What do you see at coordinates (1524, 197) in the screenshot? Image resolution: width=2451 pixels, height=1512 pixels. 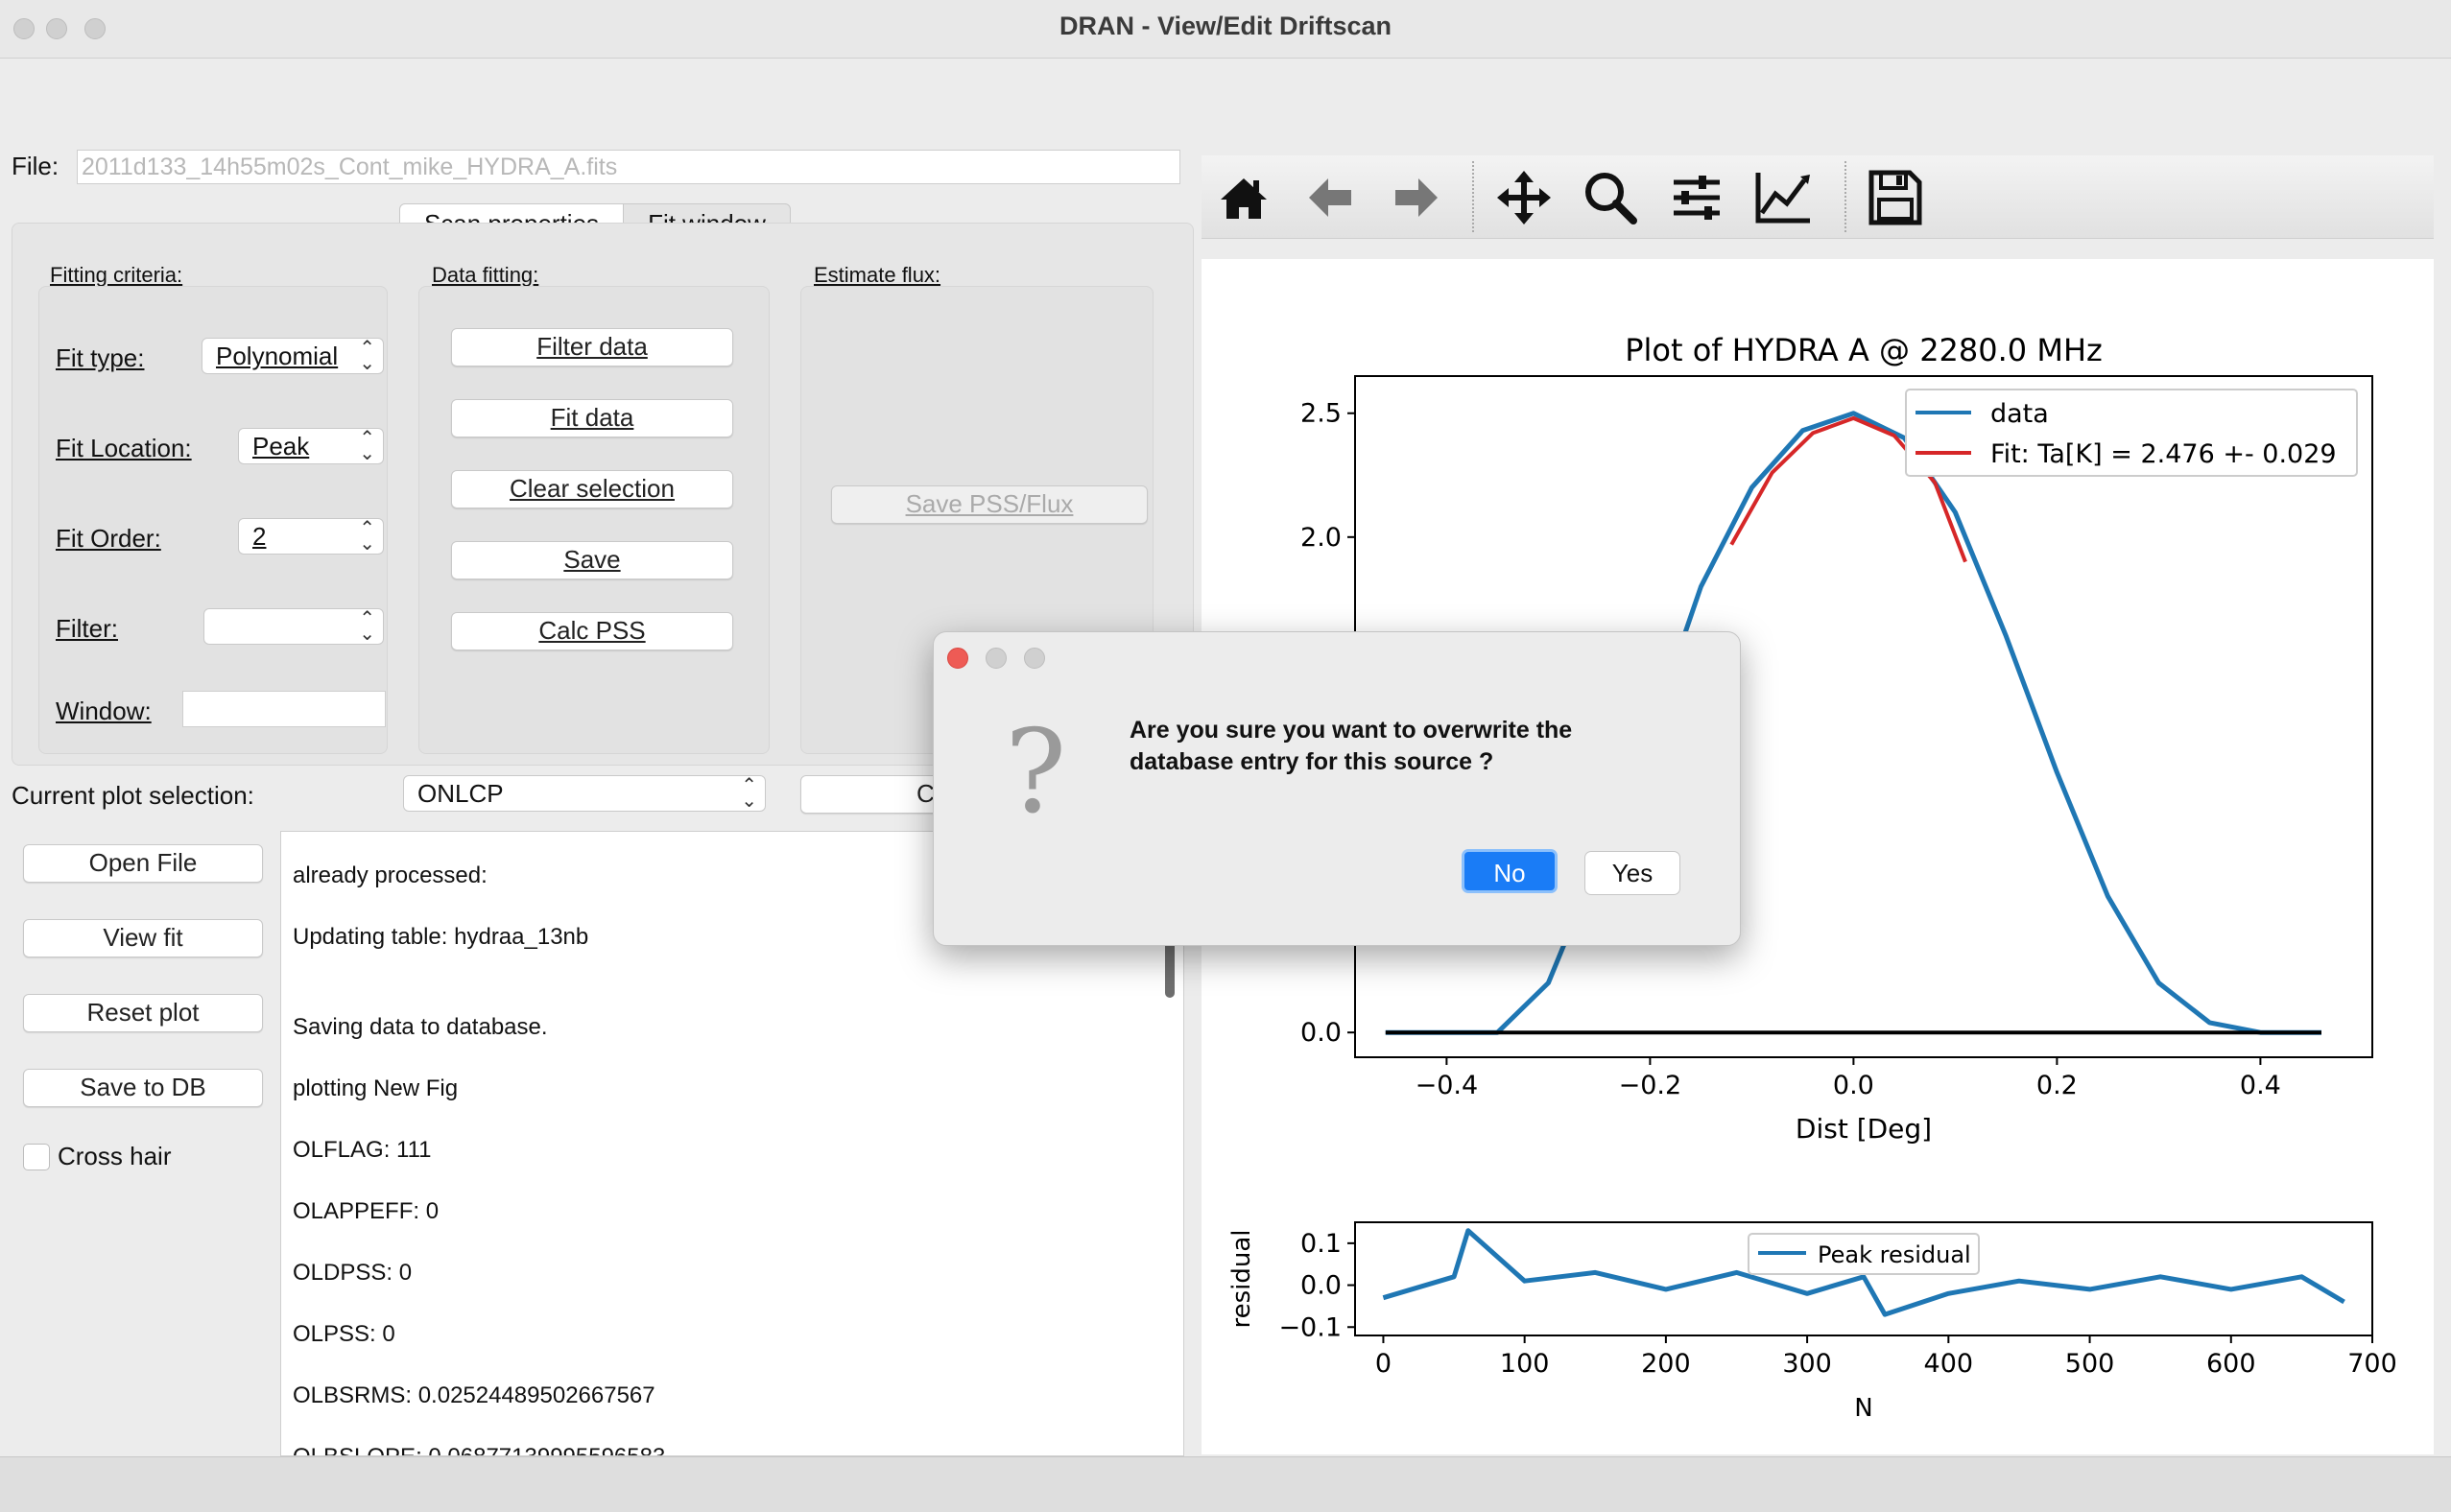 I see `pan-icon` at bounding box center [1524, 197].